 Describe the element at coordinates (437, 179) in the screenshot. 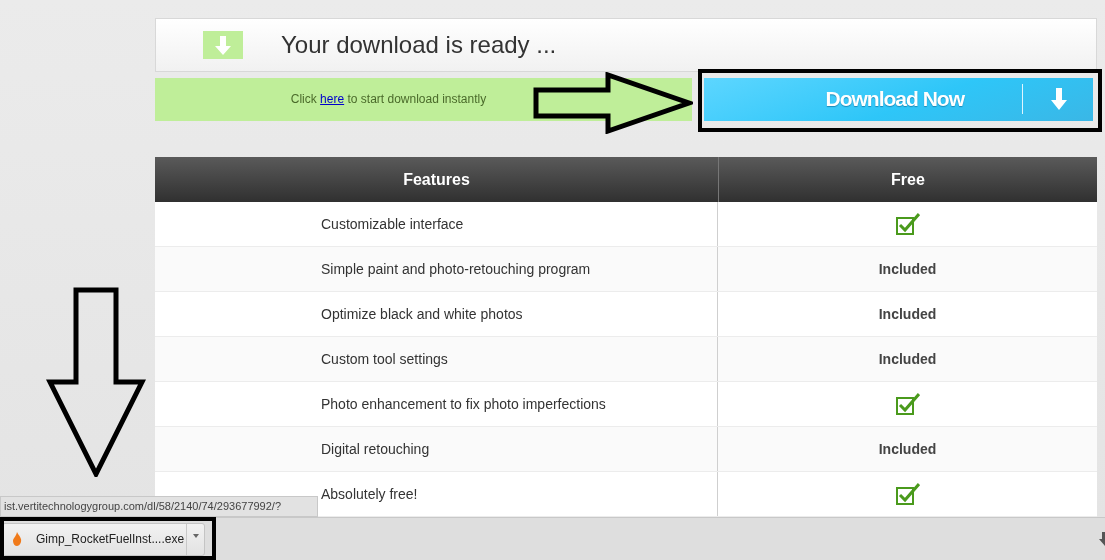

I see `column-header: Features` at that location.